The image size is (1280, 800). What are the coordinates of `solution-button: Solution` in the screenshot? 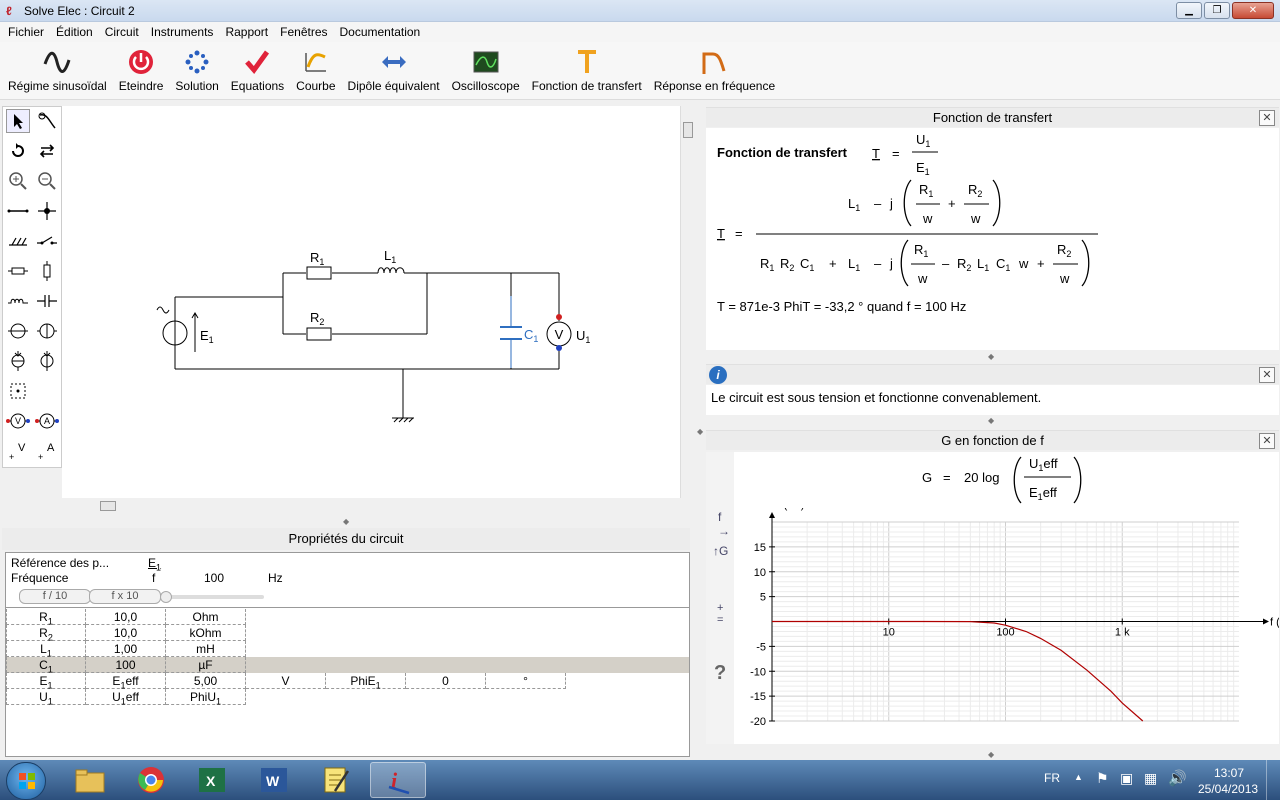 It's located at (196, 70).